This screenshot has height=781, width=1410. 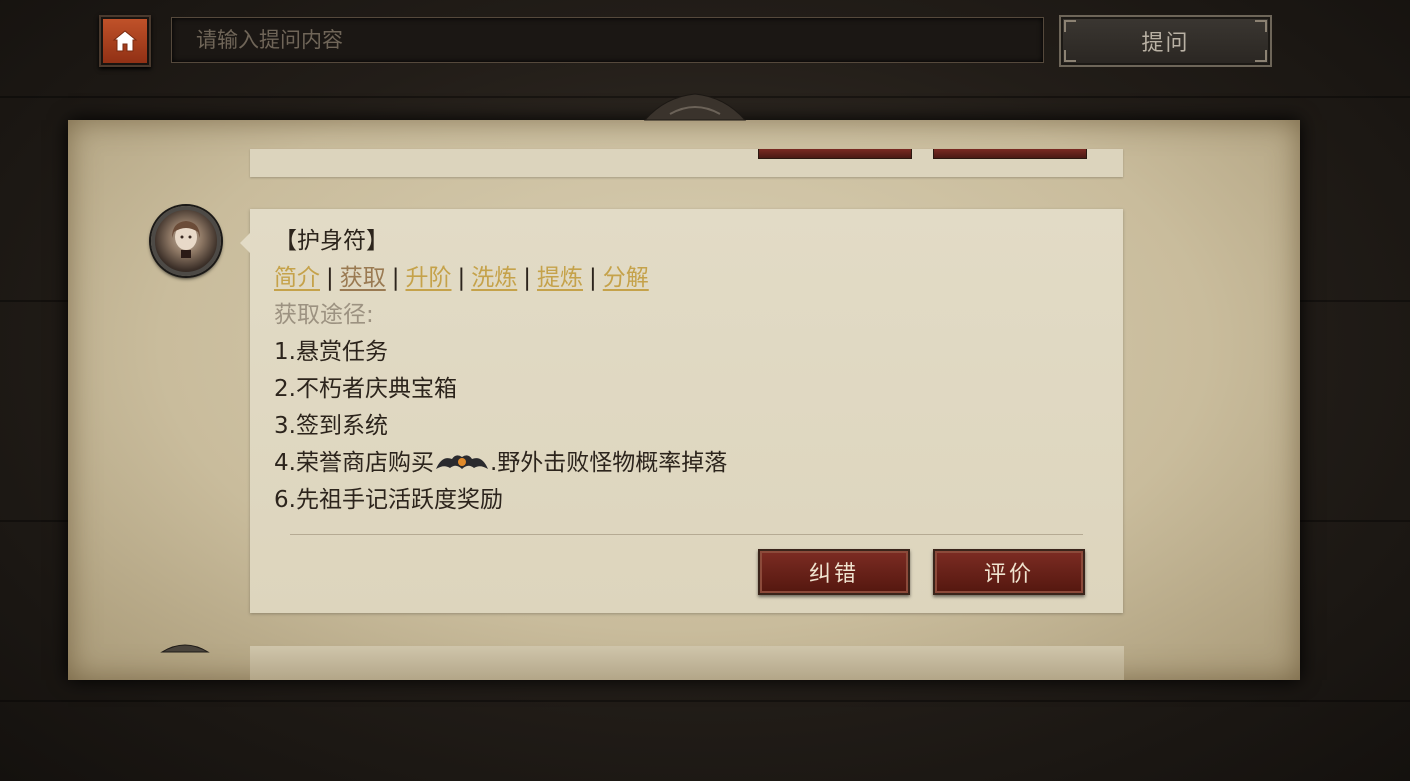 I want to click on panel-top-ornament, so click(x=695, y=107).